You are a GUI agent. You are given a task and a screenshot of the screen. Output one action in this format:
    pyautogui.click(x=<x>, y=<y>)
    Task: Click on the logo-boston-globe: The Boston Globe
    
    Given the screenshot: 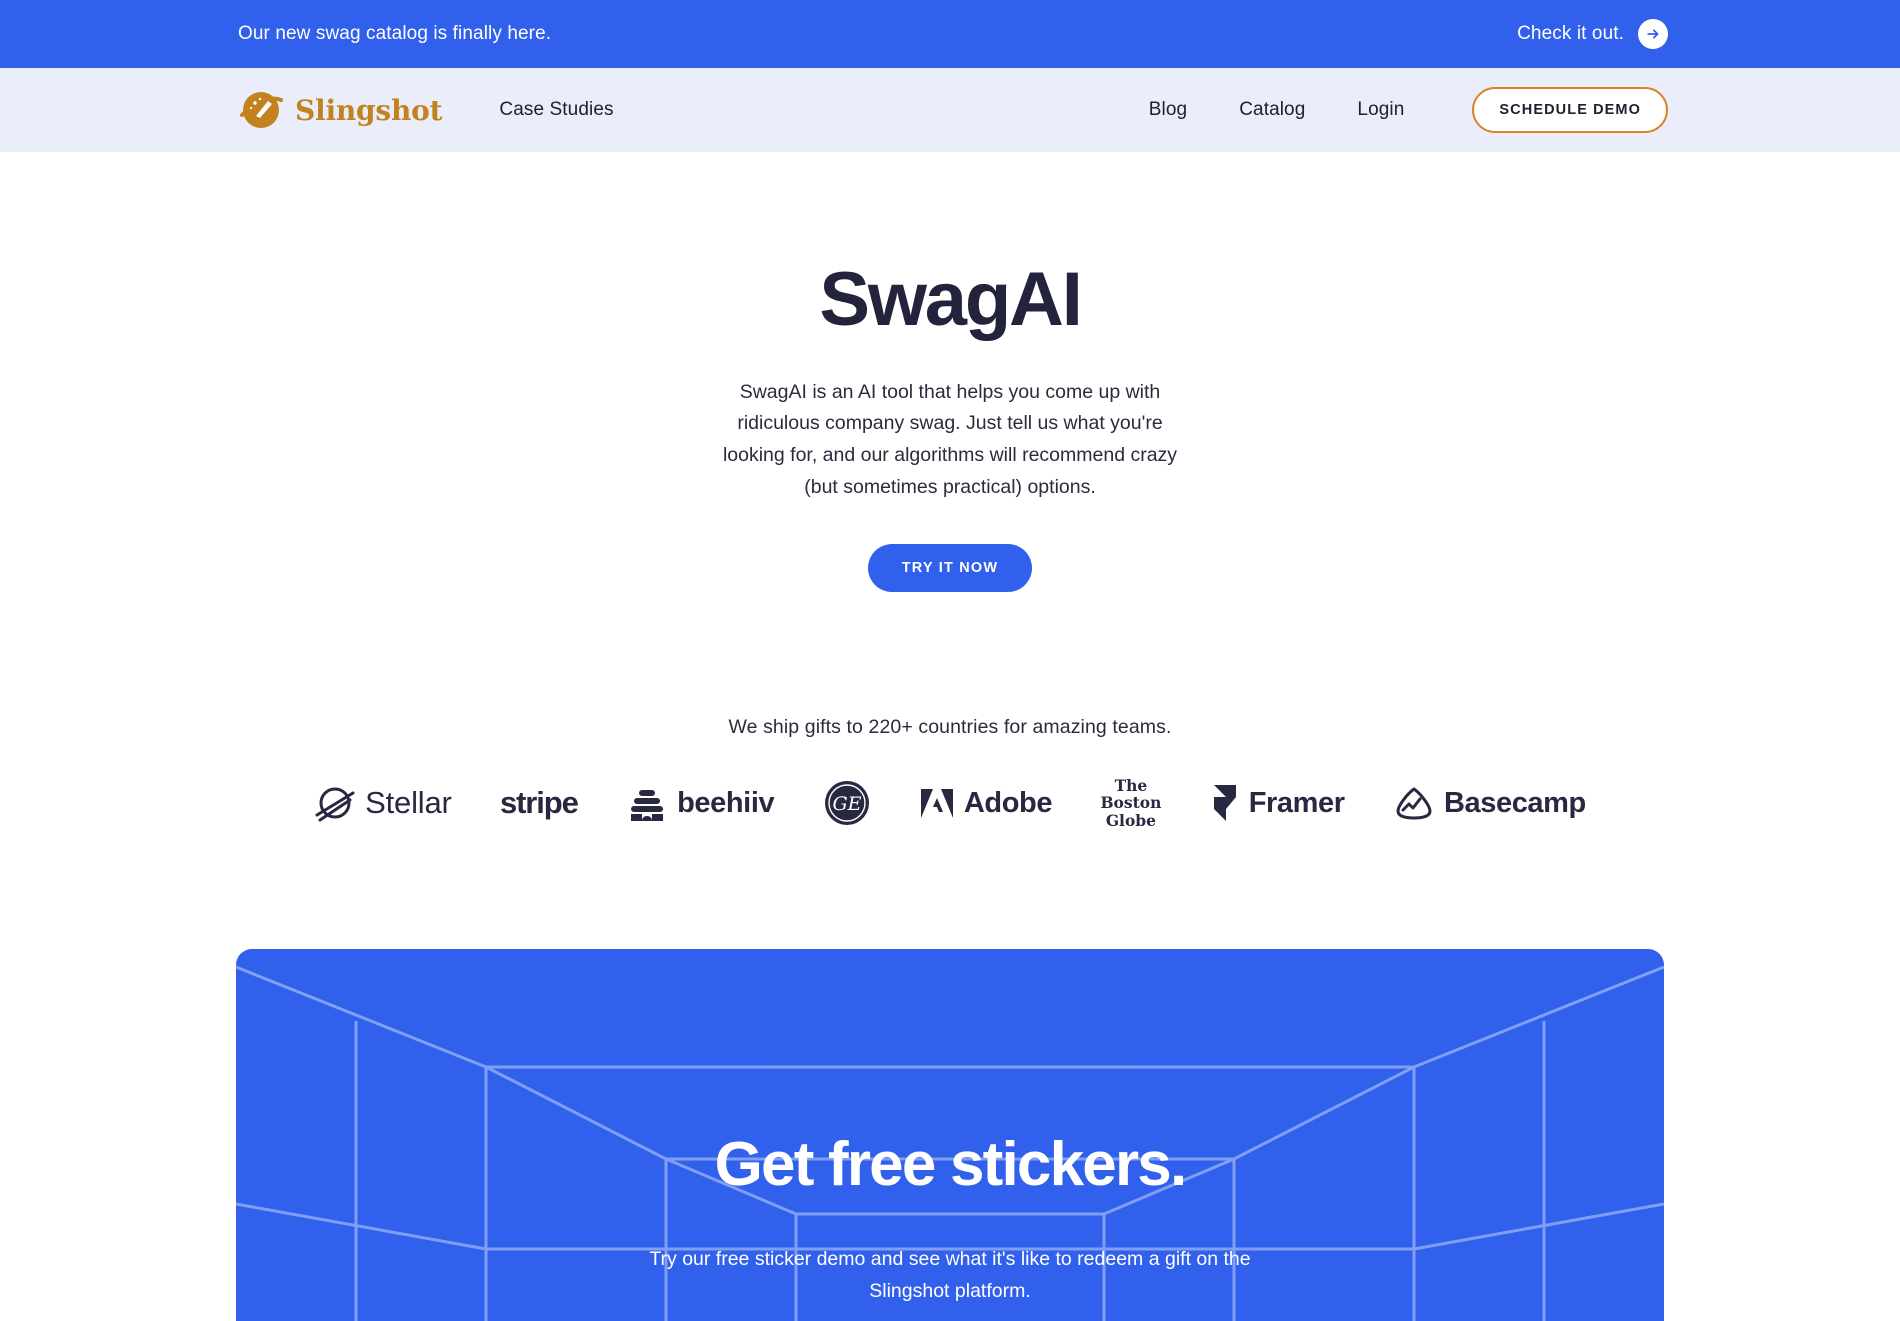 What is the action you would take?
    pyautogui.click(x=1130, y=803)
    